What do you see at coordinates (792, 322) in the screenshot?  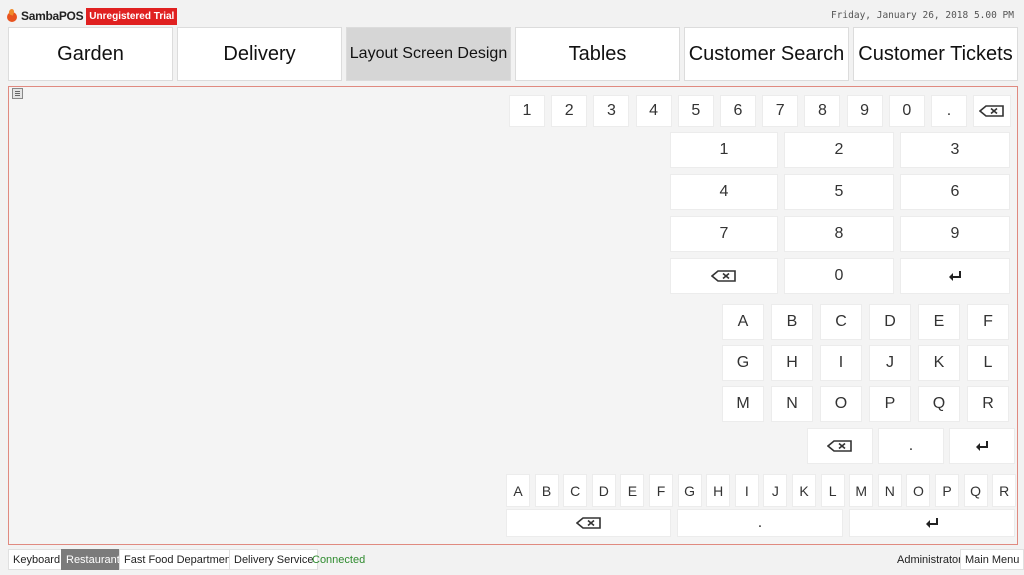 I see `alpha-grid-key: B` at bounding box center [792, 322].